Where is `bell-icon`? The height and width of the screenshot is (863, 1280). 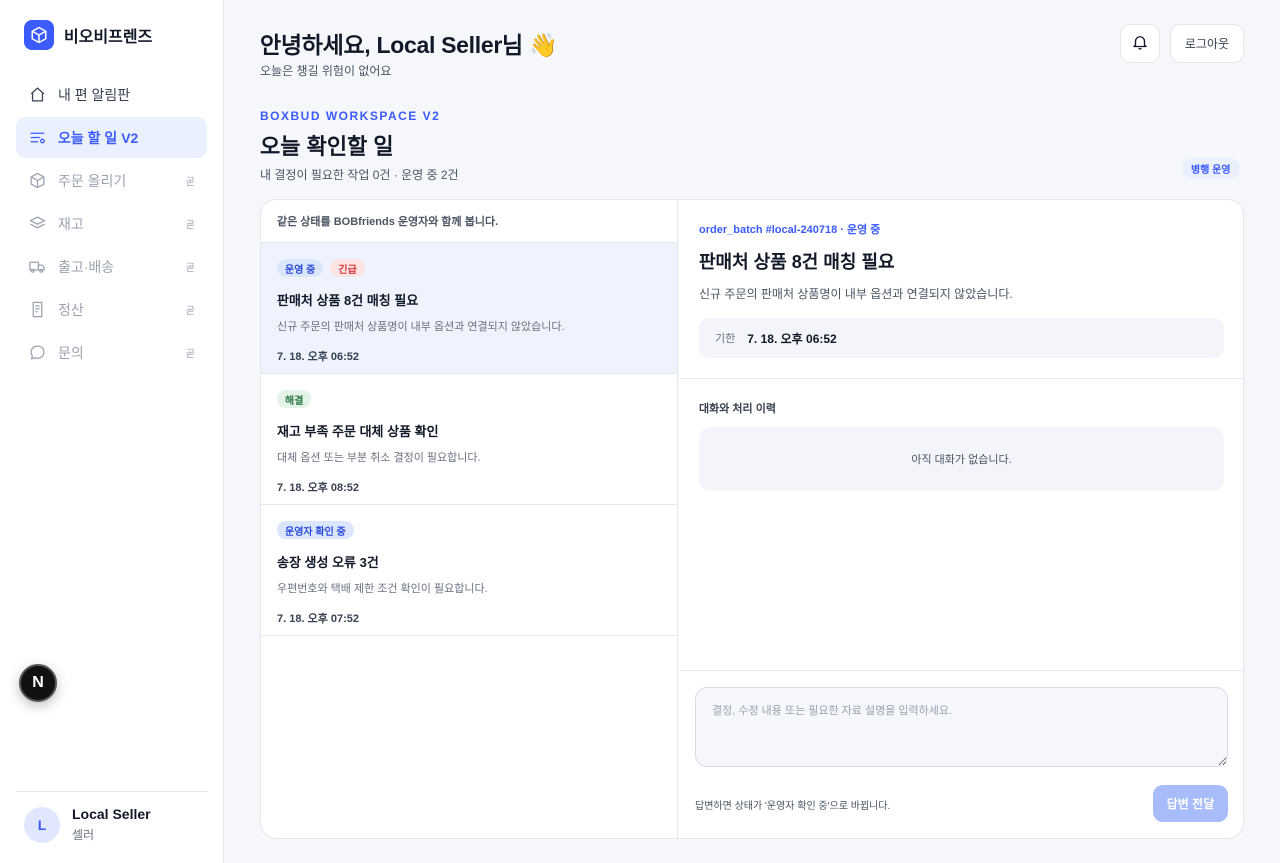 bell-icon is located at coordinates (1140, 43).